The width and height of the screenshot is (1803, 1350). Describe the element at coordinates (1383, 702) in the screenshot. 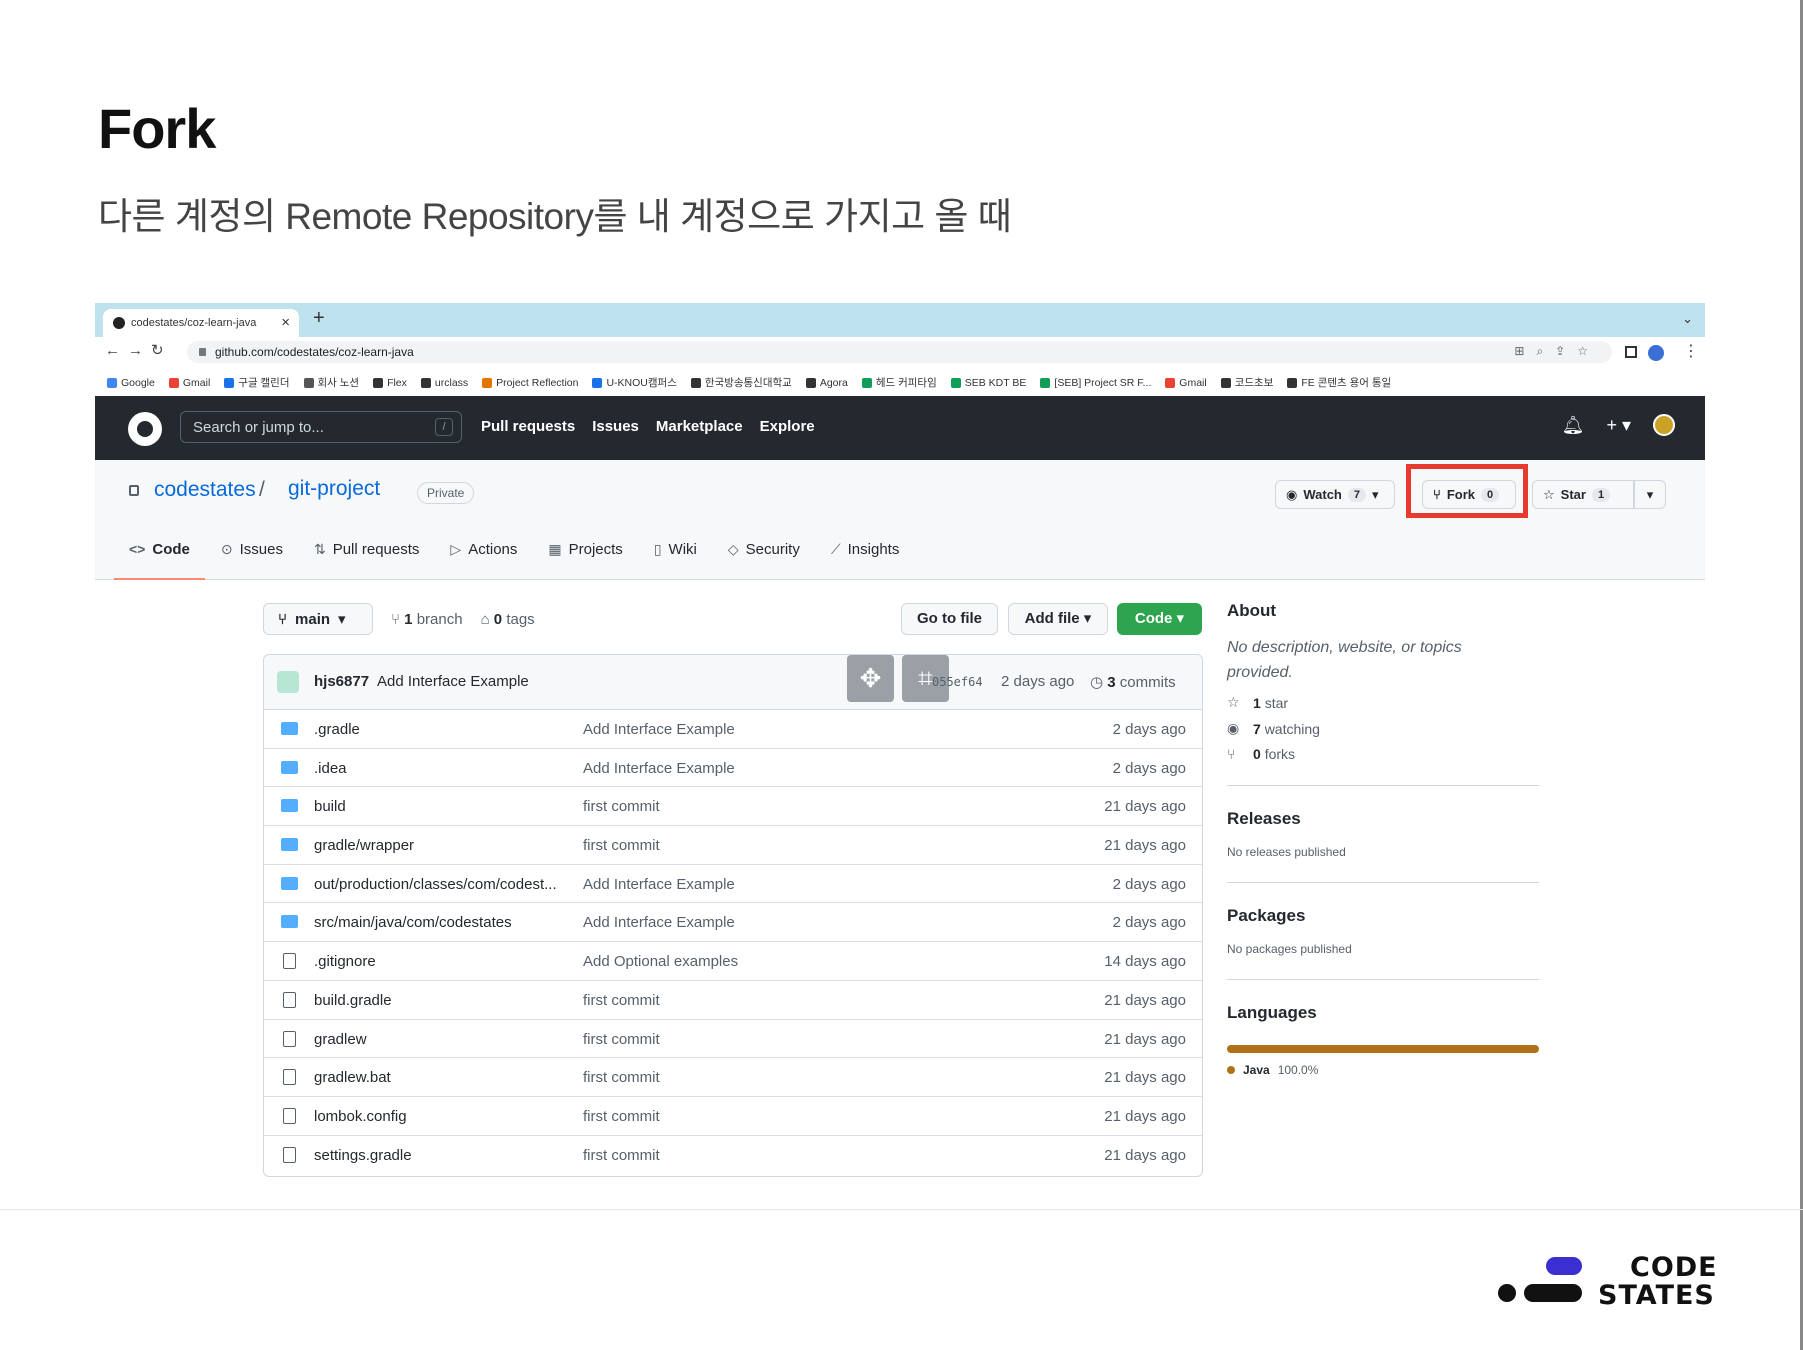

I see `stars-stat: ☆ 1 star` at that location.